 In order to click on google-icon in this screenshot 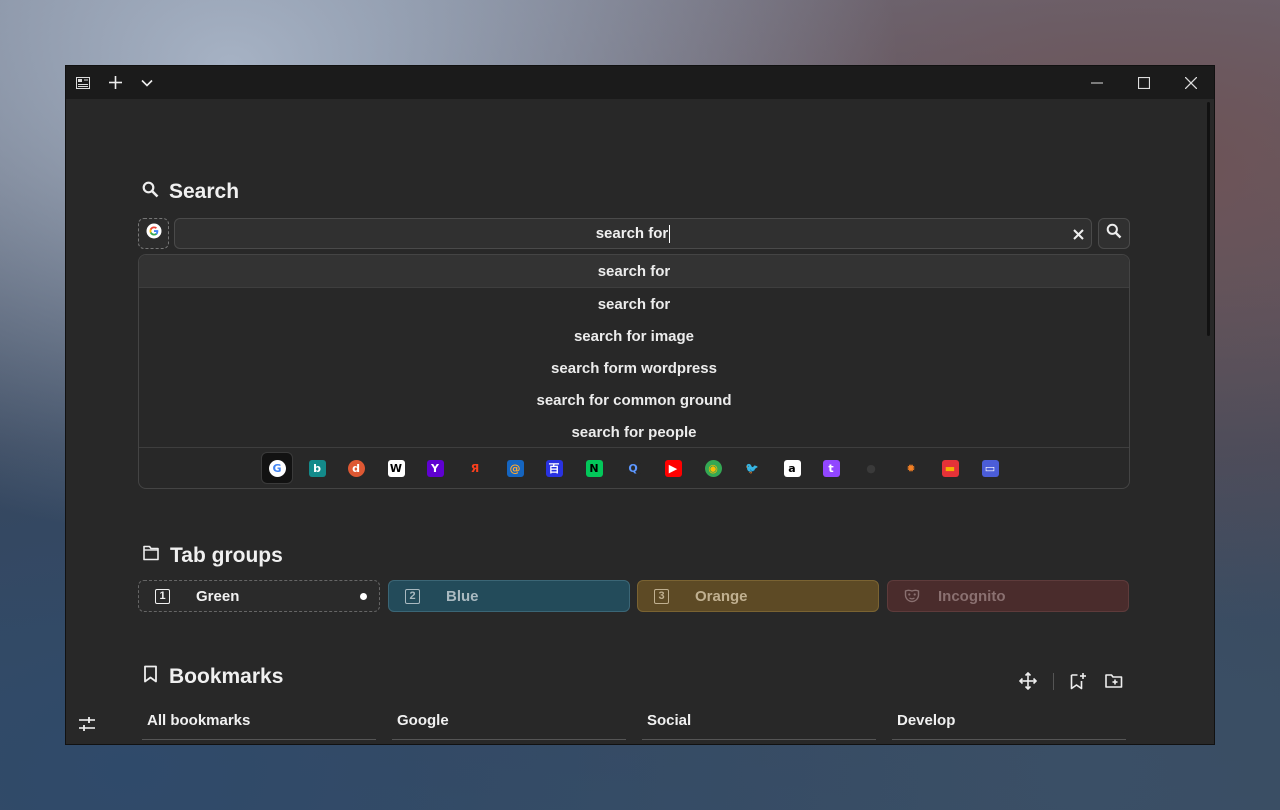, I will do `click(154, 233)`.